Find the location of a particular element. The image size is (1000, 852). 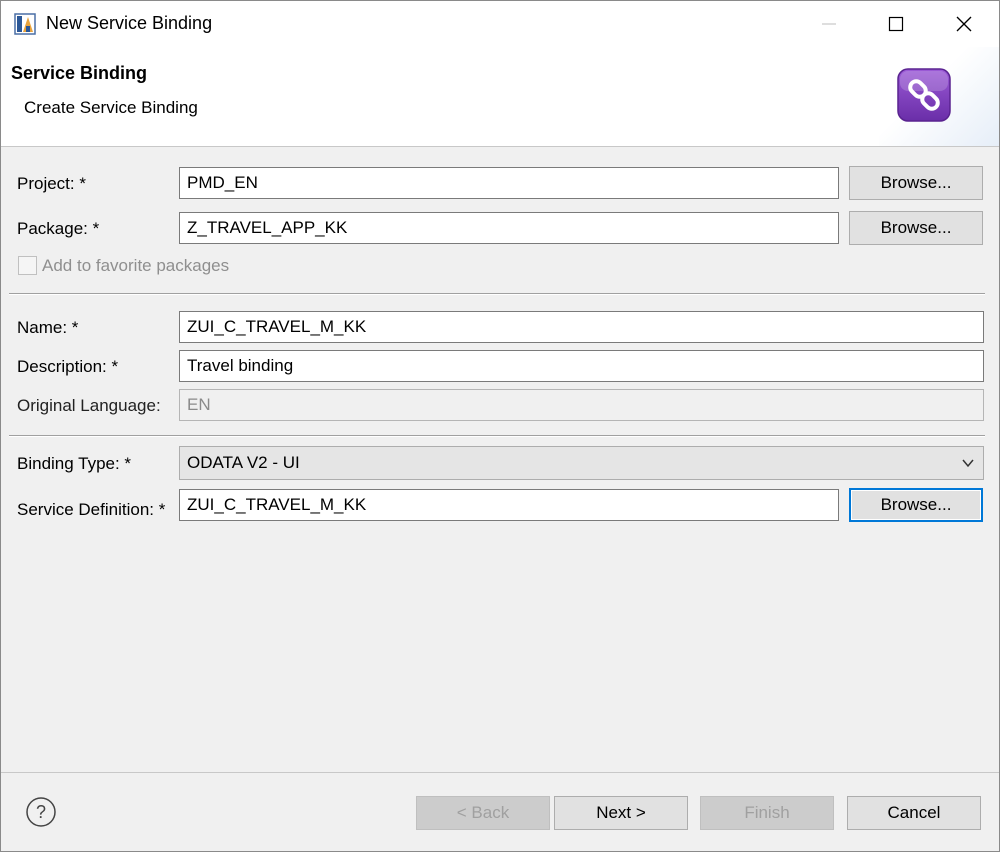

close-button is located at coordinates (964, 24).